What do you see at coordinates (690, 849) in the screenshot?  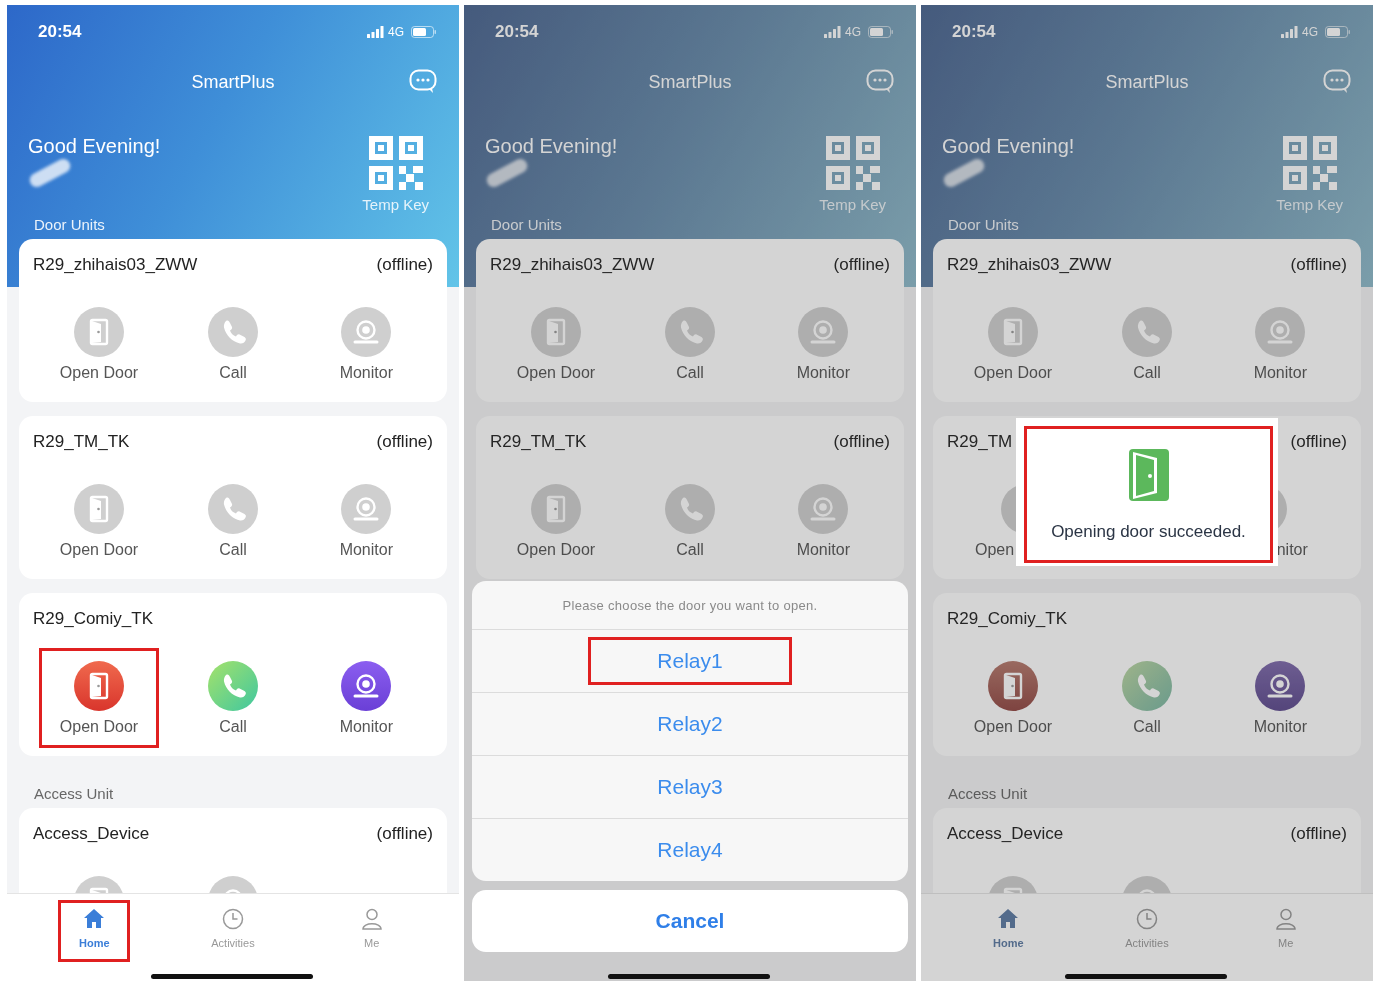 I see `relay-option: Relay4` at bounding box center [690, 849].